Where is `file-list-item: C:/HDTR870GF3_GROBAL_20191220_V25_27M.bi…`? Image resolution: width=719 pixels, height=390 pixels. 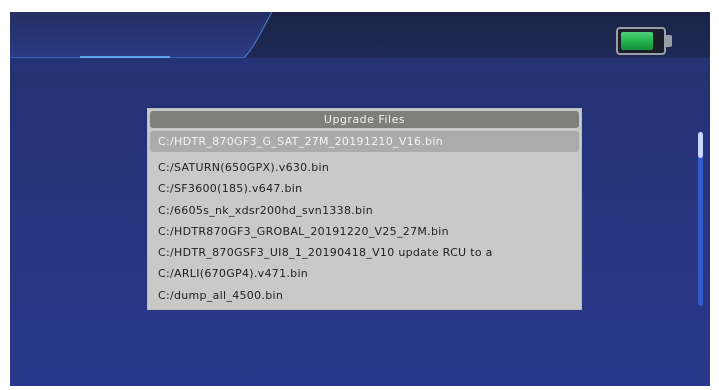
file-list-item: C:/HDTR870GF3_GROBAL_20191220_V25_27M.bi… is located at coordinates (364, 231).